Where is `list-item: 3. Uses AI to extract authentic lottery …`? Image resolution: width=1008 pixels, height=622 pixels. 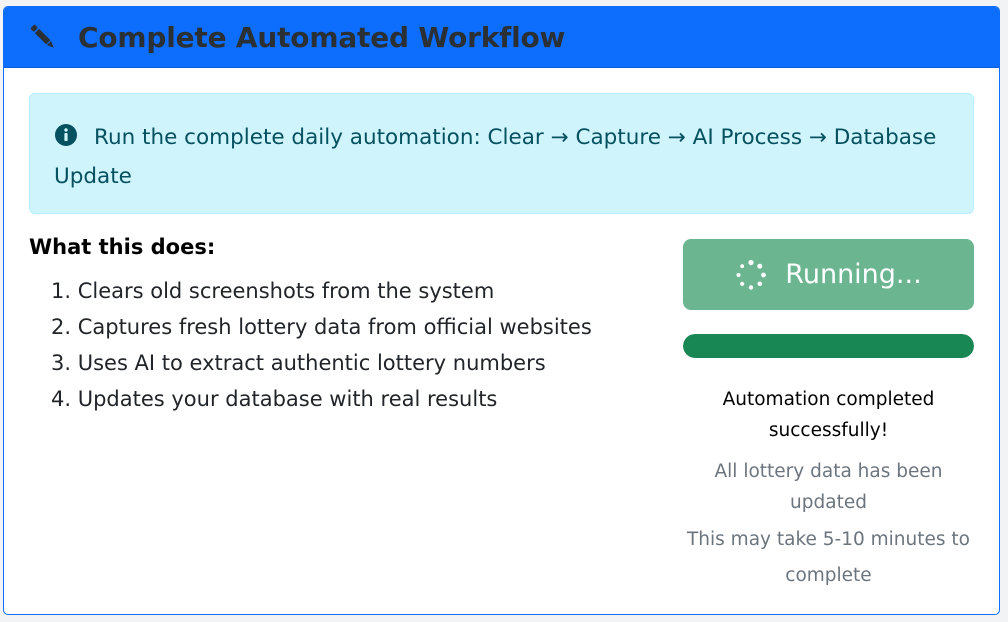
list-item: 3. Uses AI to extract authentic lottery … is located at coordinates (298, 363).